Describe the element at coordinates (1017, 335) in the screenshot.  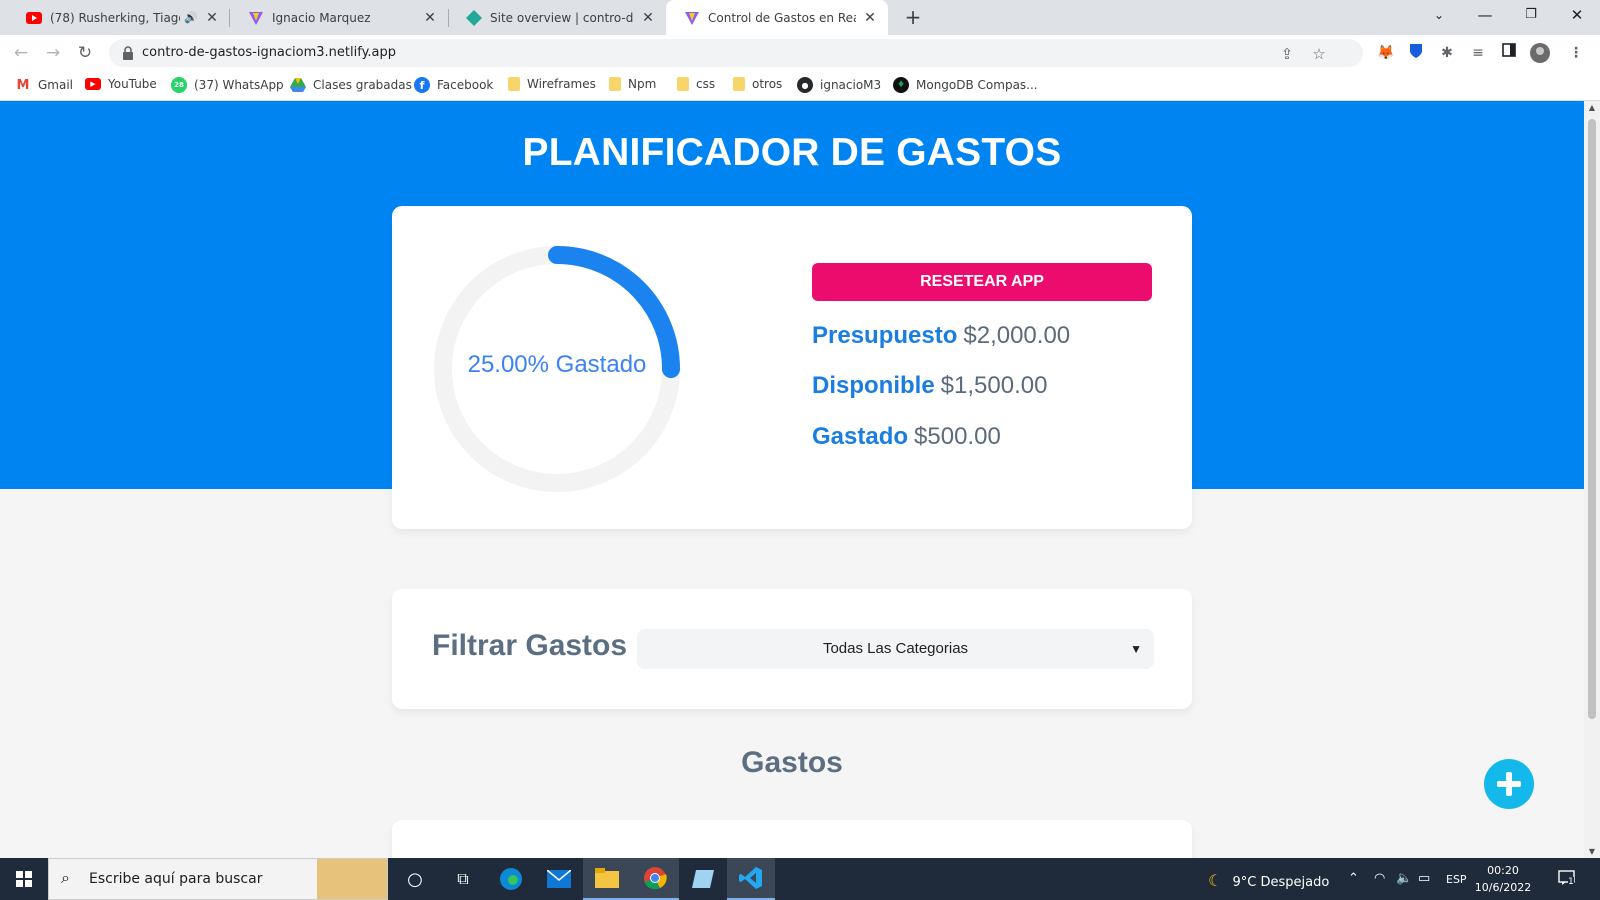
I see `presupuesto-value: $2,000.00` at that location.